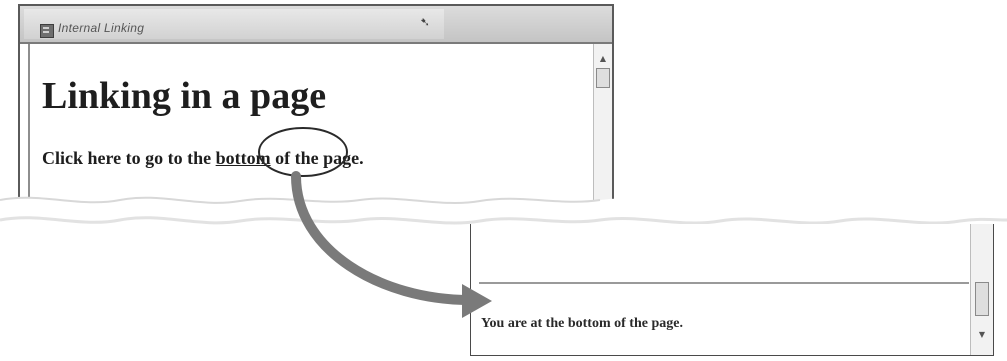 The width and height of the screenshot is (1007, 361). What do you see at coordinates (243, 158) in the screenshot?
I see `bottom-link: bottom` at bounding box center [243, 158].